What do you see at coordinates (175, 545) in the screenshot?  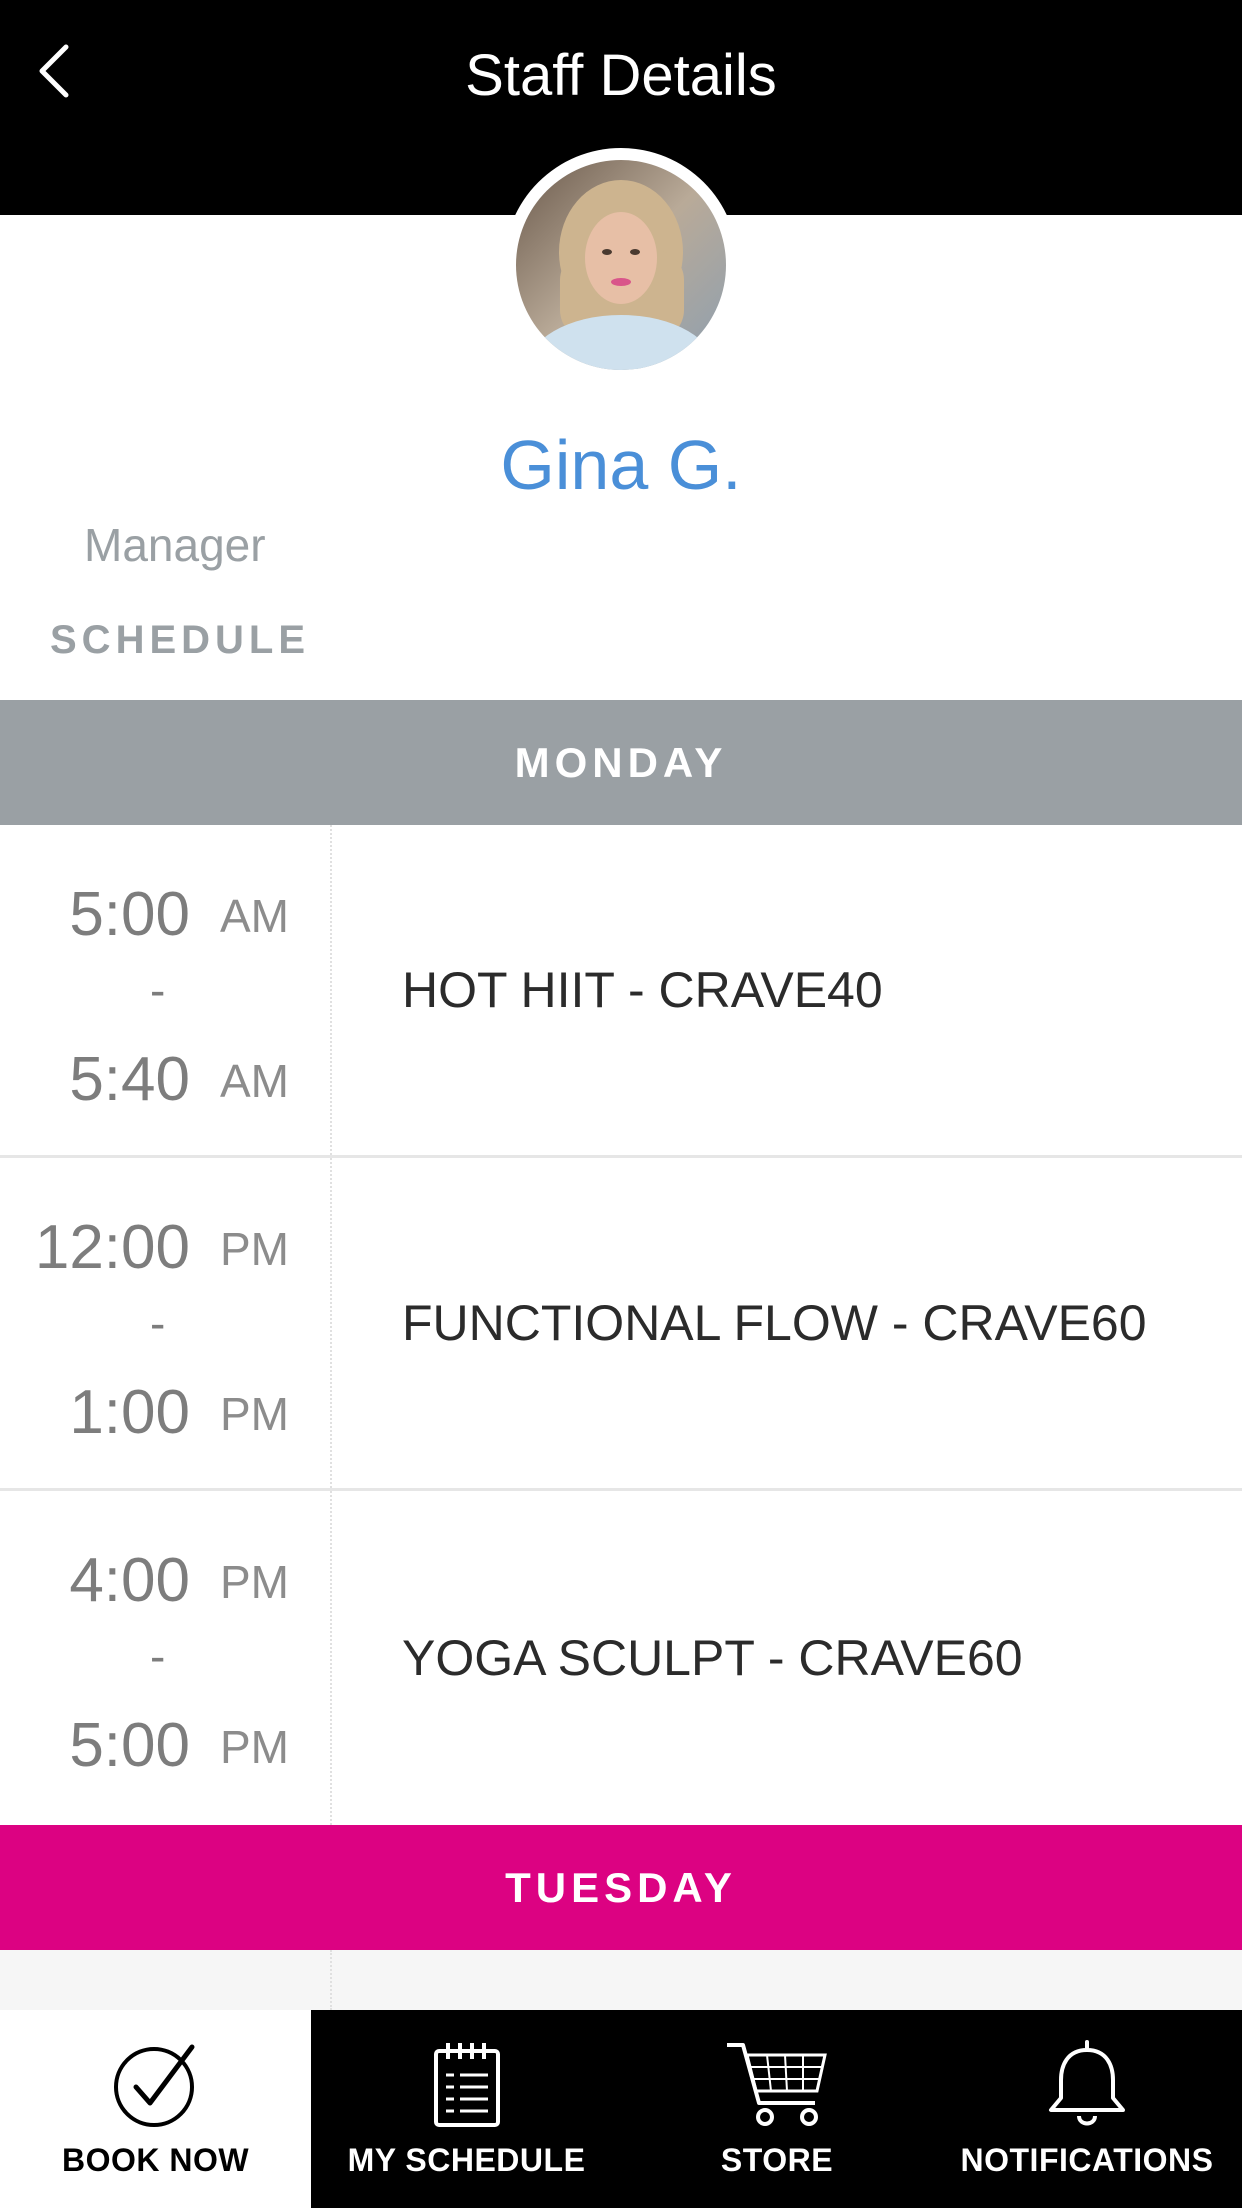 I see `staff-role: Manager` at bounding box center [175, 545].